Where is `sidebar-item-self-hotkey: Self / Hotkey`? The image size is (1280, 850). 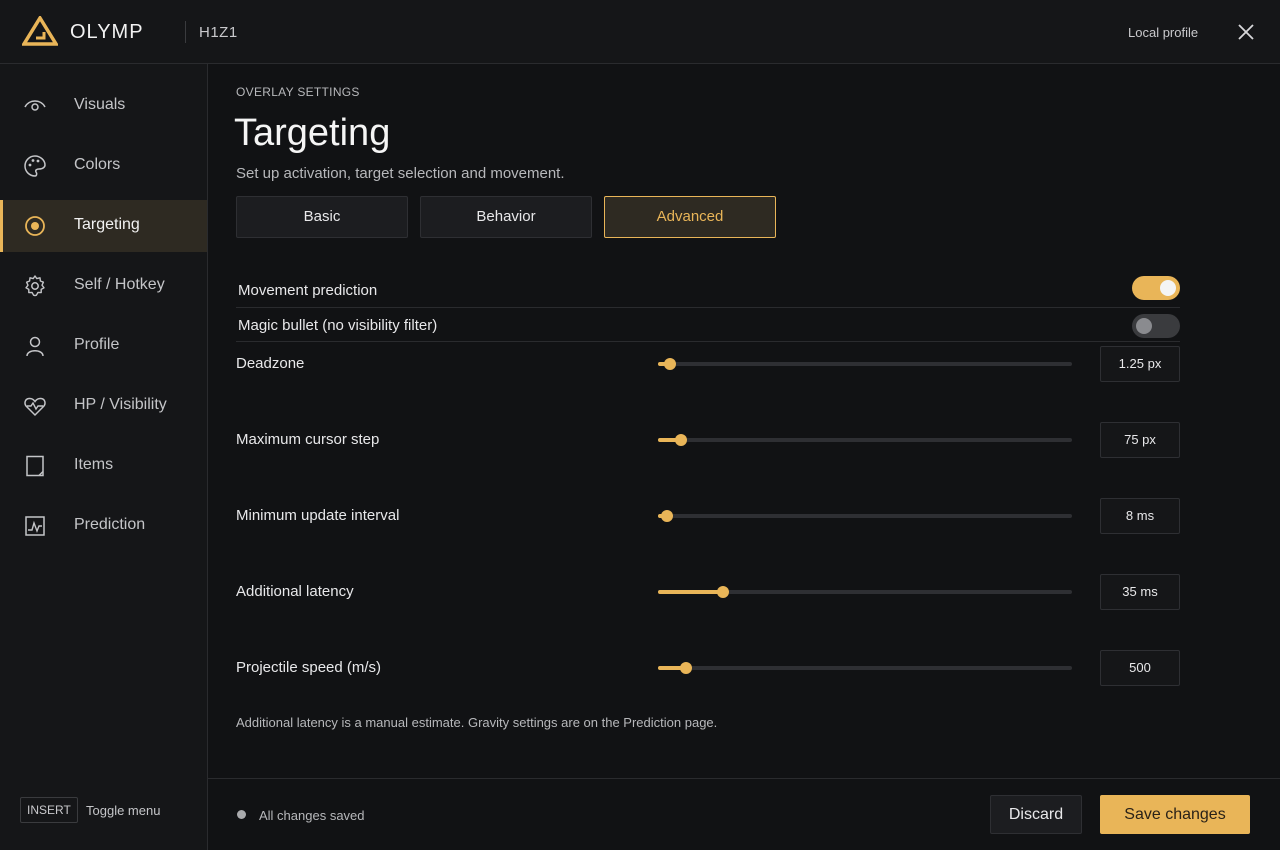 sidebar-item-self-hotkey: Self / Hotkey is located at coordinates (103, 286).